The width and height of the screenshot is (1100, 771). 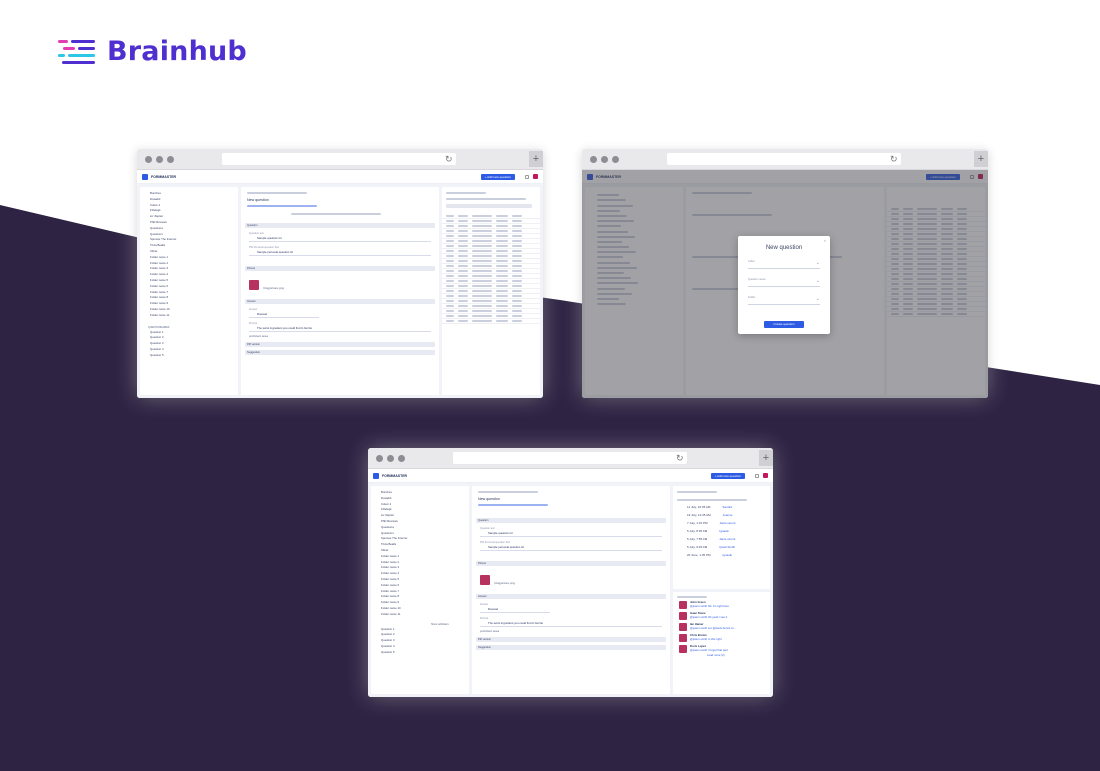 What do you see at coordinates (728, 515) in the screenshot?
I see `activity-user-link: Joanne` at bounding box center [728, 515].